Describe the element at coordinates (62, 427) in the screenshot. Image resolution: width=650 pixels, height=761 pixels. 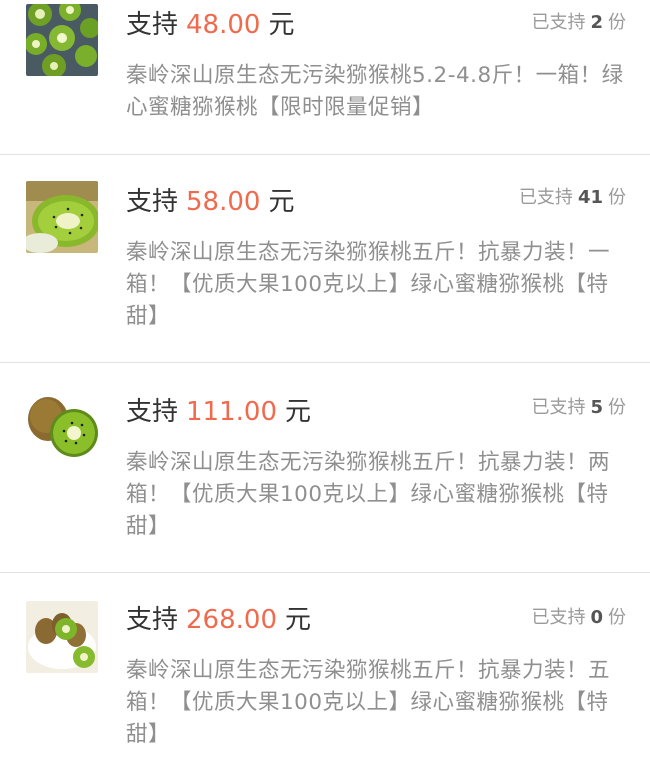
I see `kiwi-half-photo-icon` at that location.